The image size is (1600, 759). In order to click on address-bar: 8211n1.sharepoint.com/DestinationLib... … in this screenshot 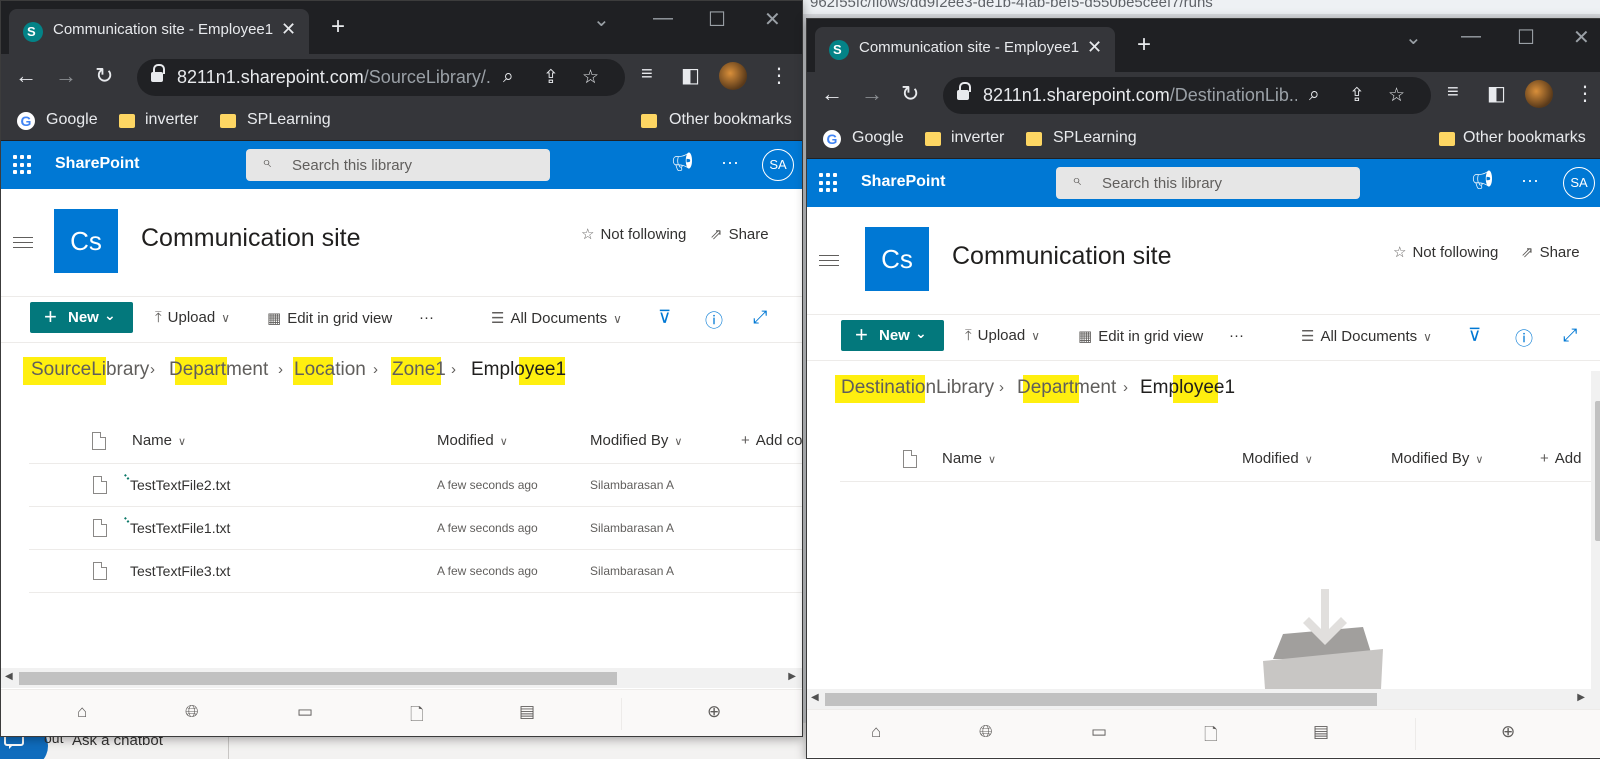, I will do `click(1187, 95)`.